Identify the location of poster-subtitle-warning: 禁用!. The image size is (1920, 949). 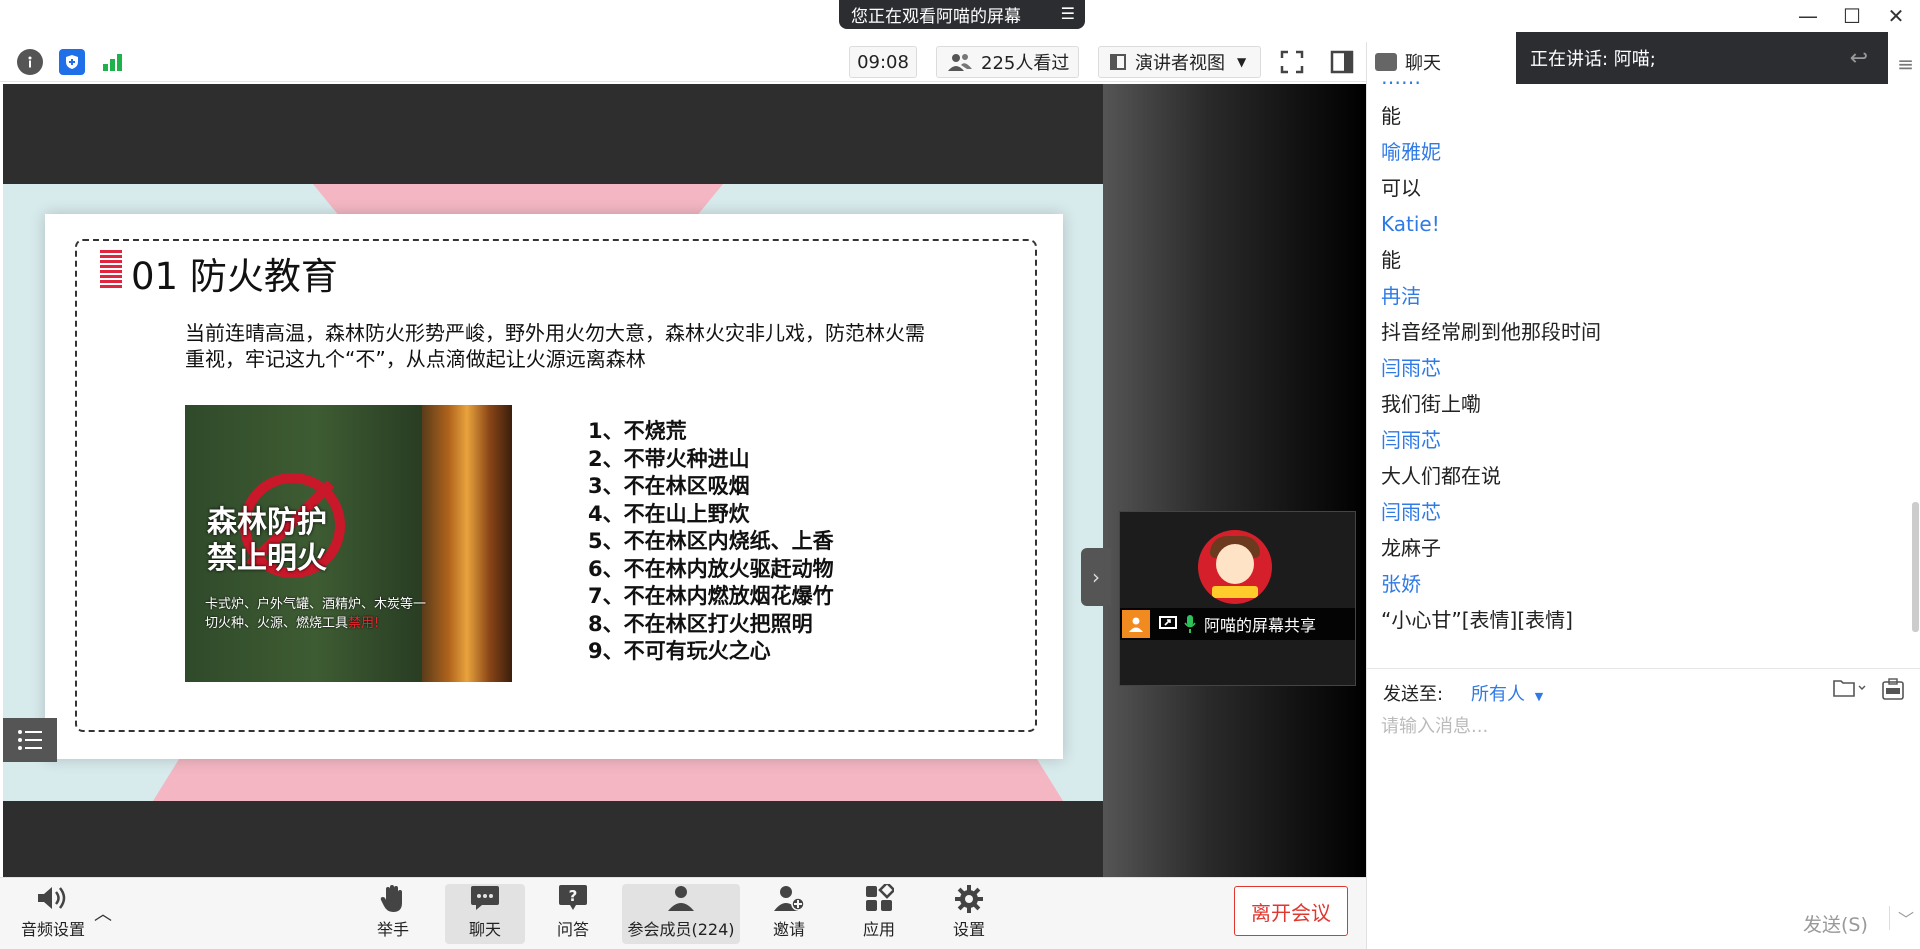
(364, 623).